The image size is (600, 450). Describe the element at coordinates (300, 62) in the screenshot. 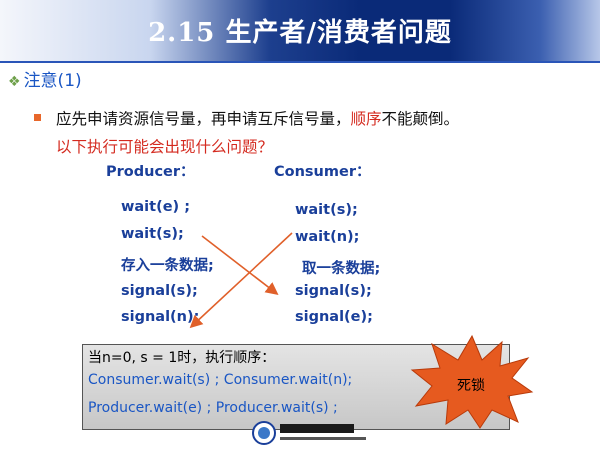

I see `title-underline` at that location.